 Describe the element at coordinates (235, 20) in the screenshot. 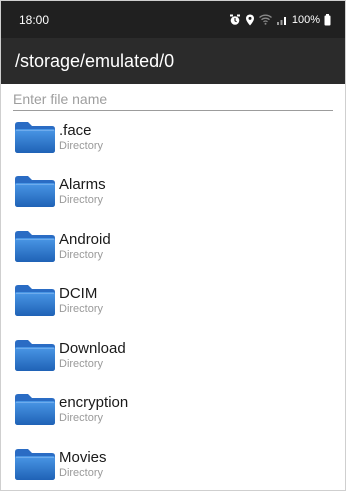

I see `alarm-icon` at that location.